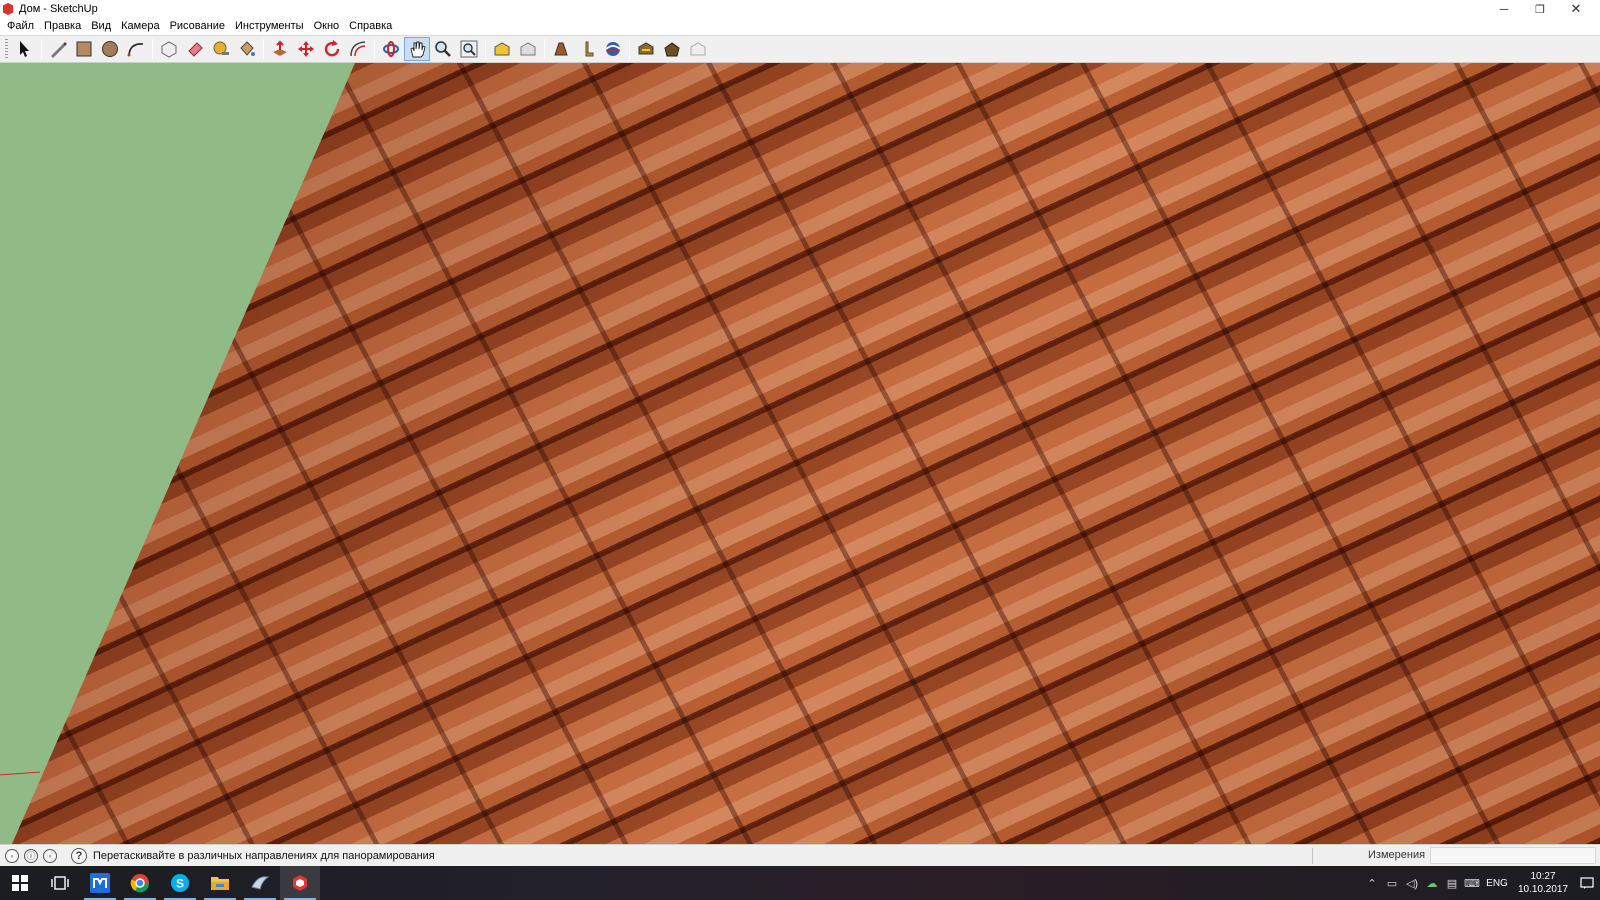 This screenshot has height=900, width=1600. I want to click on move-tool-button, so click(306, 49).